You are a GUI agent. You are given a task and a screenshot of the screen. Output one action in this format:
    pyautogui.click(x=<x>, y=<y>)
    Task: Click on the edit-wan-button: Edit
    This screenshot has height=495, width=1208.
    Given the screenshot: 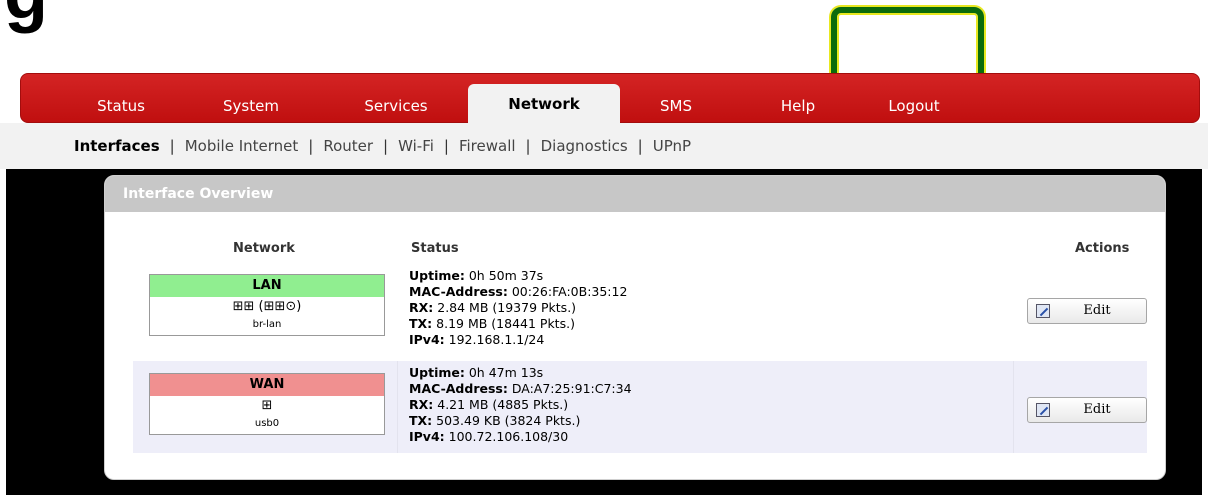 What is the action you would take?
    pyautogui.click(x=1087, y=410)
    